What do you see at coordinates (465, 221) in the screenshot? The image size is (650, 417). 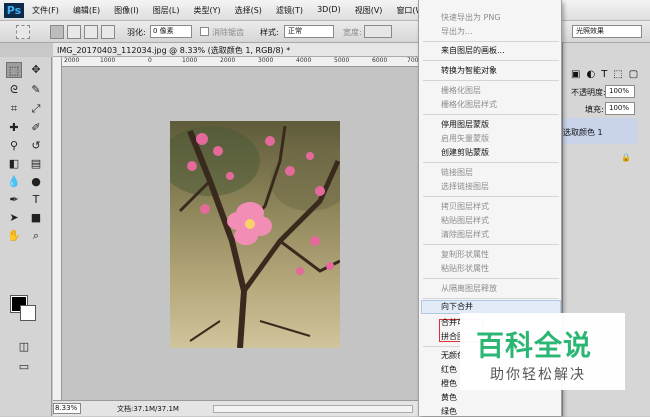 I see `menu-paste-layer-style: 粘贴图层样式` at bounding box center [465, 221].